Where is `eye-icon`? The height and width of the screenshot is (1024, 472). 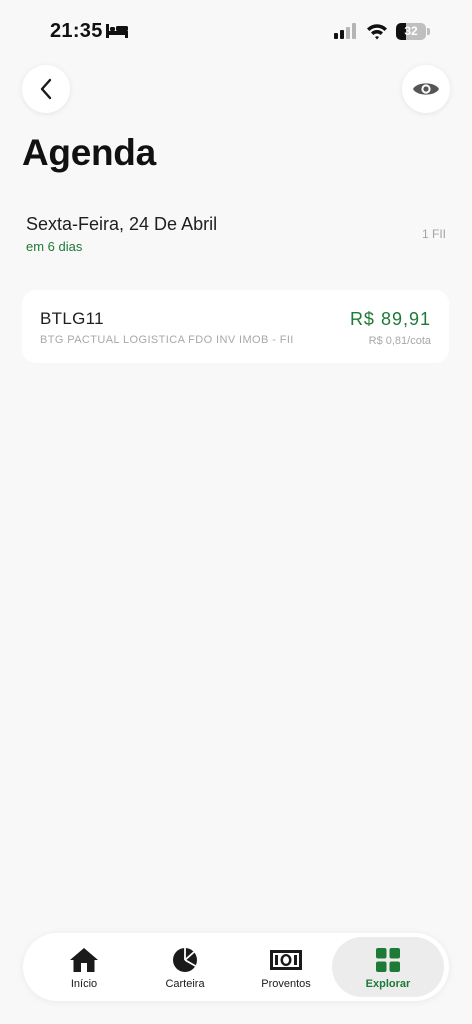
eye-icon is located at coordinates (426, 89).